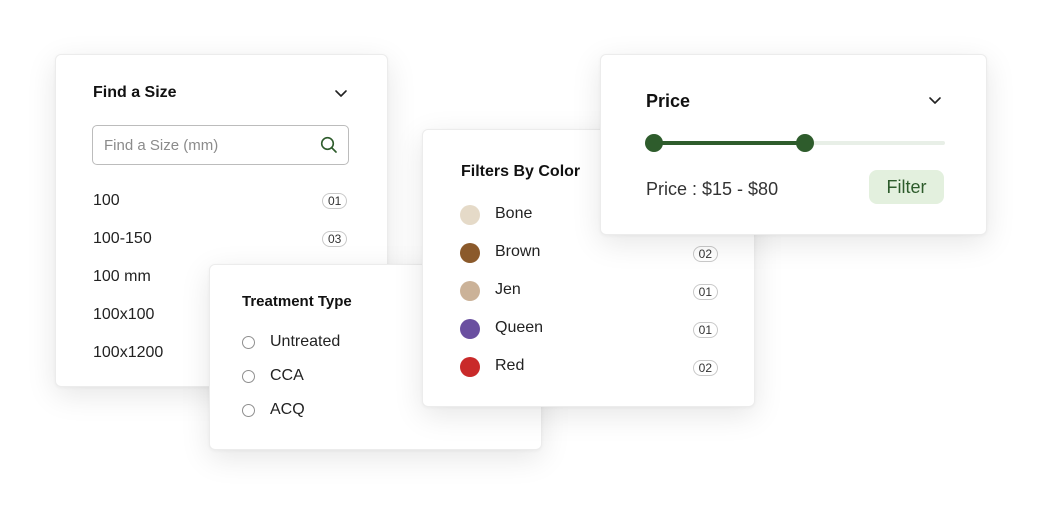 The image size is (1052, 515). I want to click on price-slider-max-handle, so click(805, 143).